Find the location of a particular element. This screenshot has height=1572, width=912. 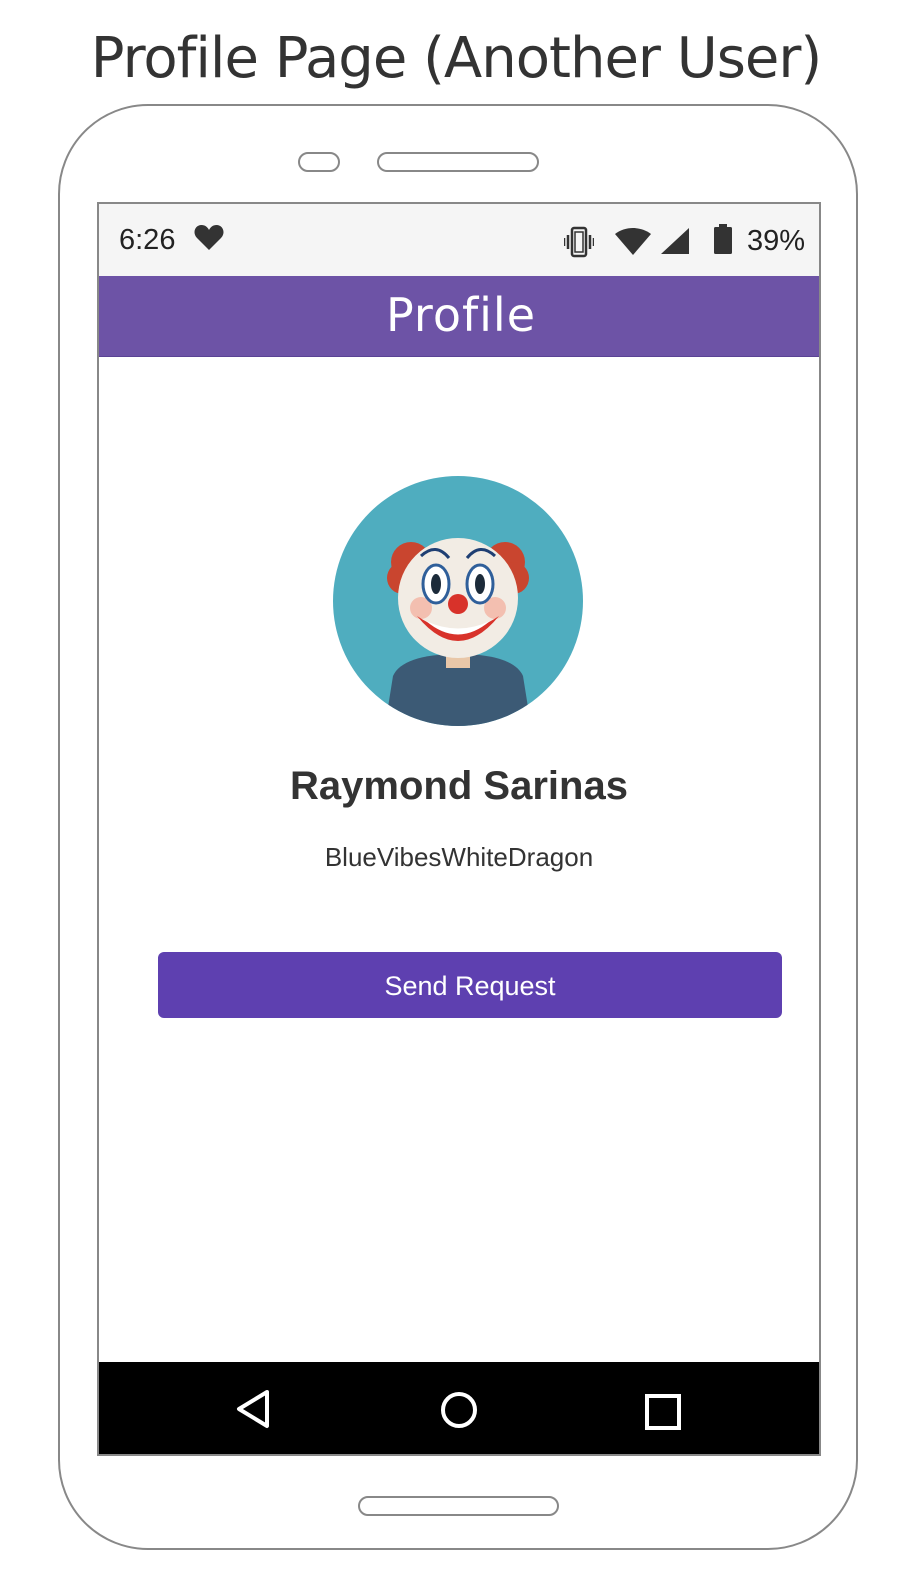

clown-avatar is located at coordinates (458, 601).